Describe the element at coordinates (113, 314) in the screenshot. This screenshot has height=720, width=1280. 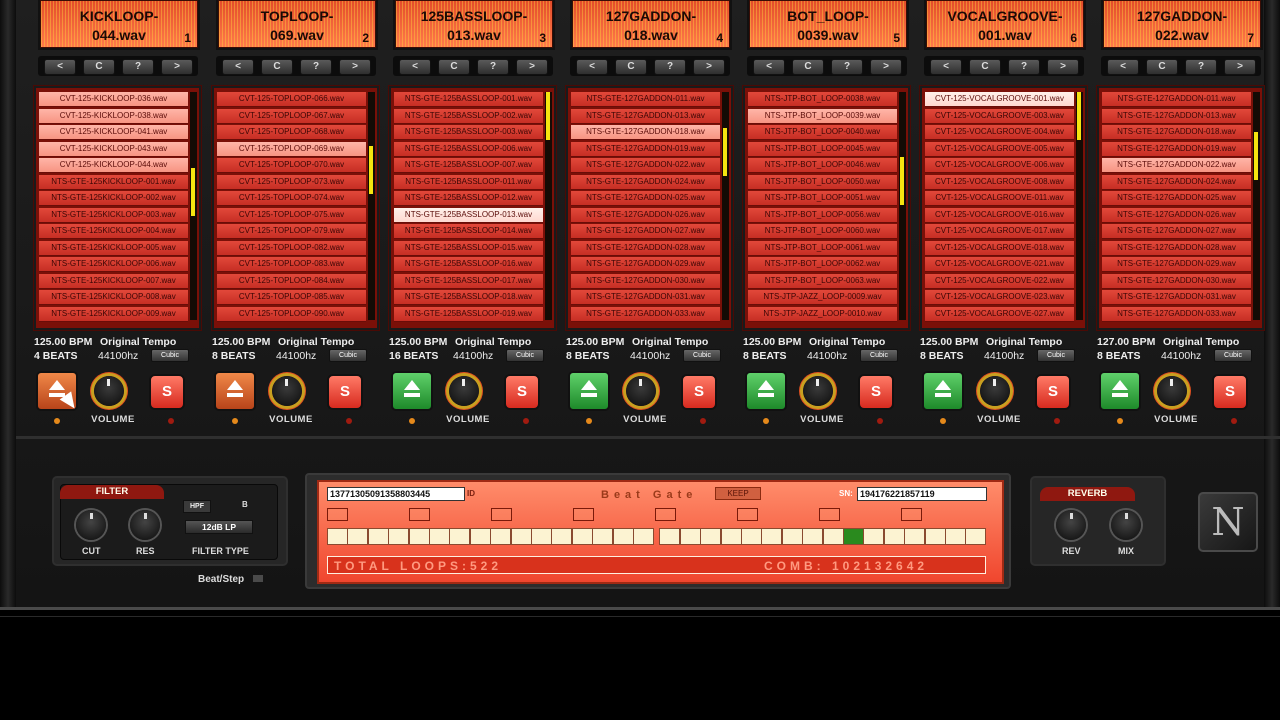
I see `file-list-item: NTS-GTE-125KICKLOOP-009.wav` at that location.